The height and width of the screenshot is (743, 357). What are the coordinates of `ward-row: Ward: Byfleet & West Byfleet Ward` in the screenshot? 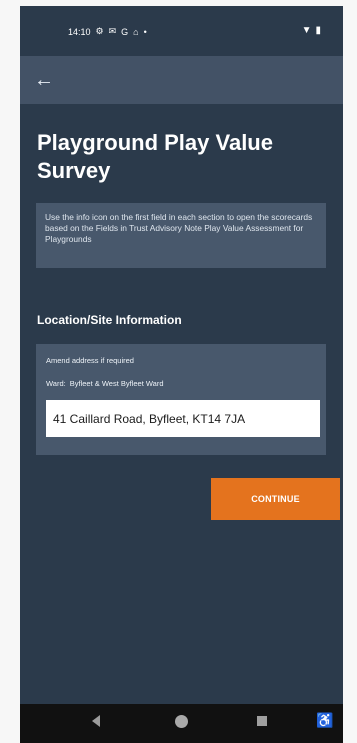 It's located at (105, 383).